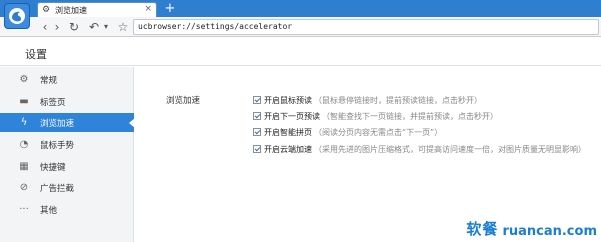  I want to click on sidebar-item-shortcuts: ▦ 快捷键, so click(67, 166).